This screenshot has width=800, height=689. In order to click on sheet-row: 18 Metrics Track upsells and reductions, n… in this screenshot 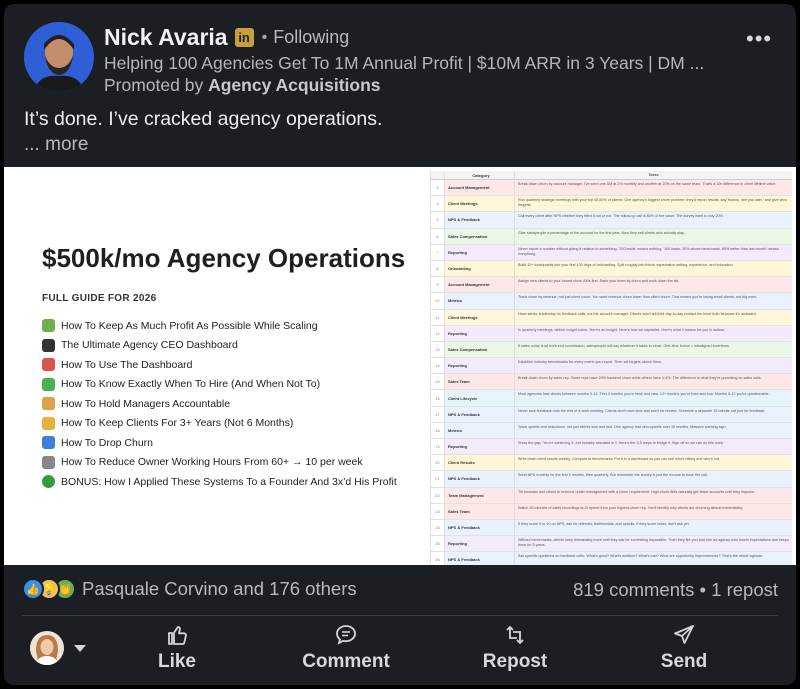, I will do `click(611, 430)`.